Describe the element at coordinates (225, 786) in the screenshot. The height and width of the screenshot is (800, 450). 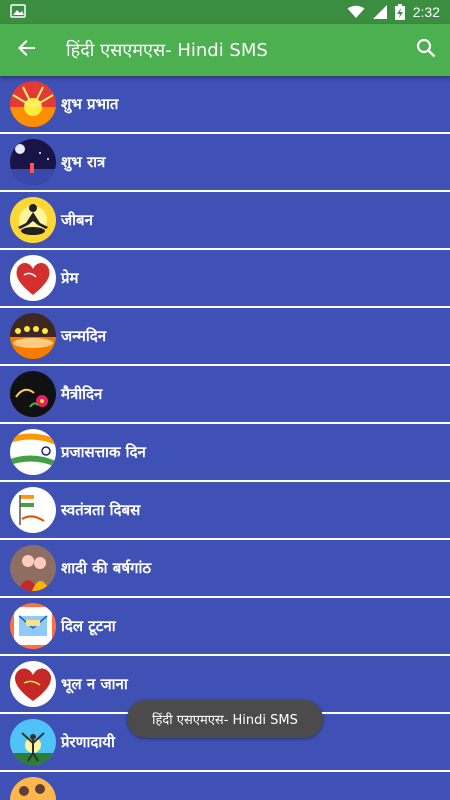
I see `list-item` at that location.